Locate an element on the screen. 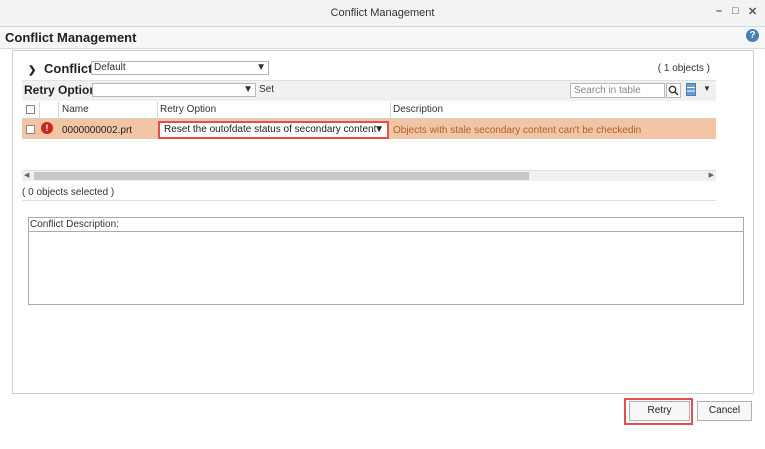 Image resolution: width=765 pixels, height=449 pixels. retry-option-label: Retry Option is located at coordinates (60, 90).